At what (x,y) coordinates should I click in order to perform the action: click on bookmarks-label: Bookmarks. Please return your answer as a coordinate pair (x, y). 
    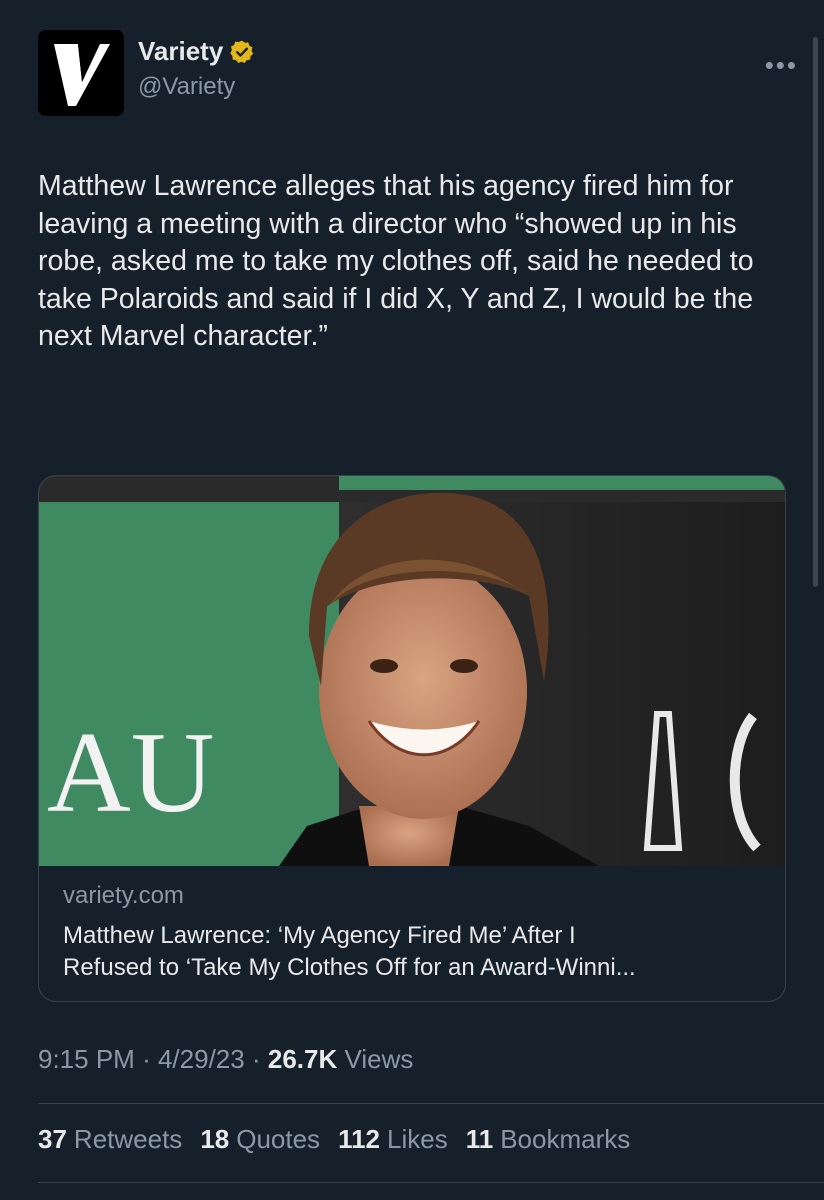
    Looking at the image, I should click on (565, 1139).